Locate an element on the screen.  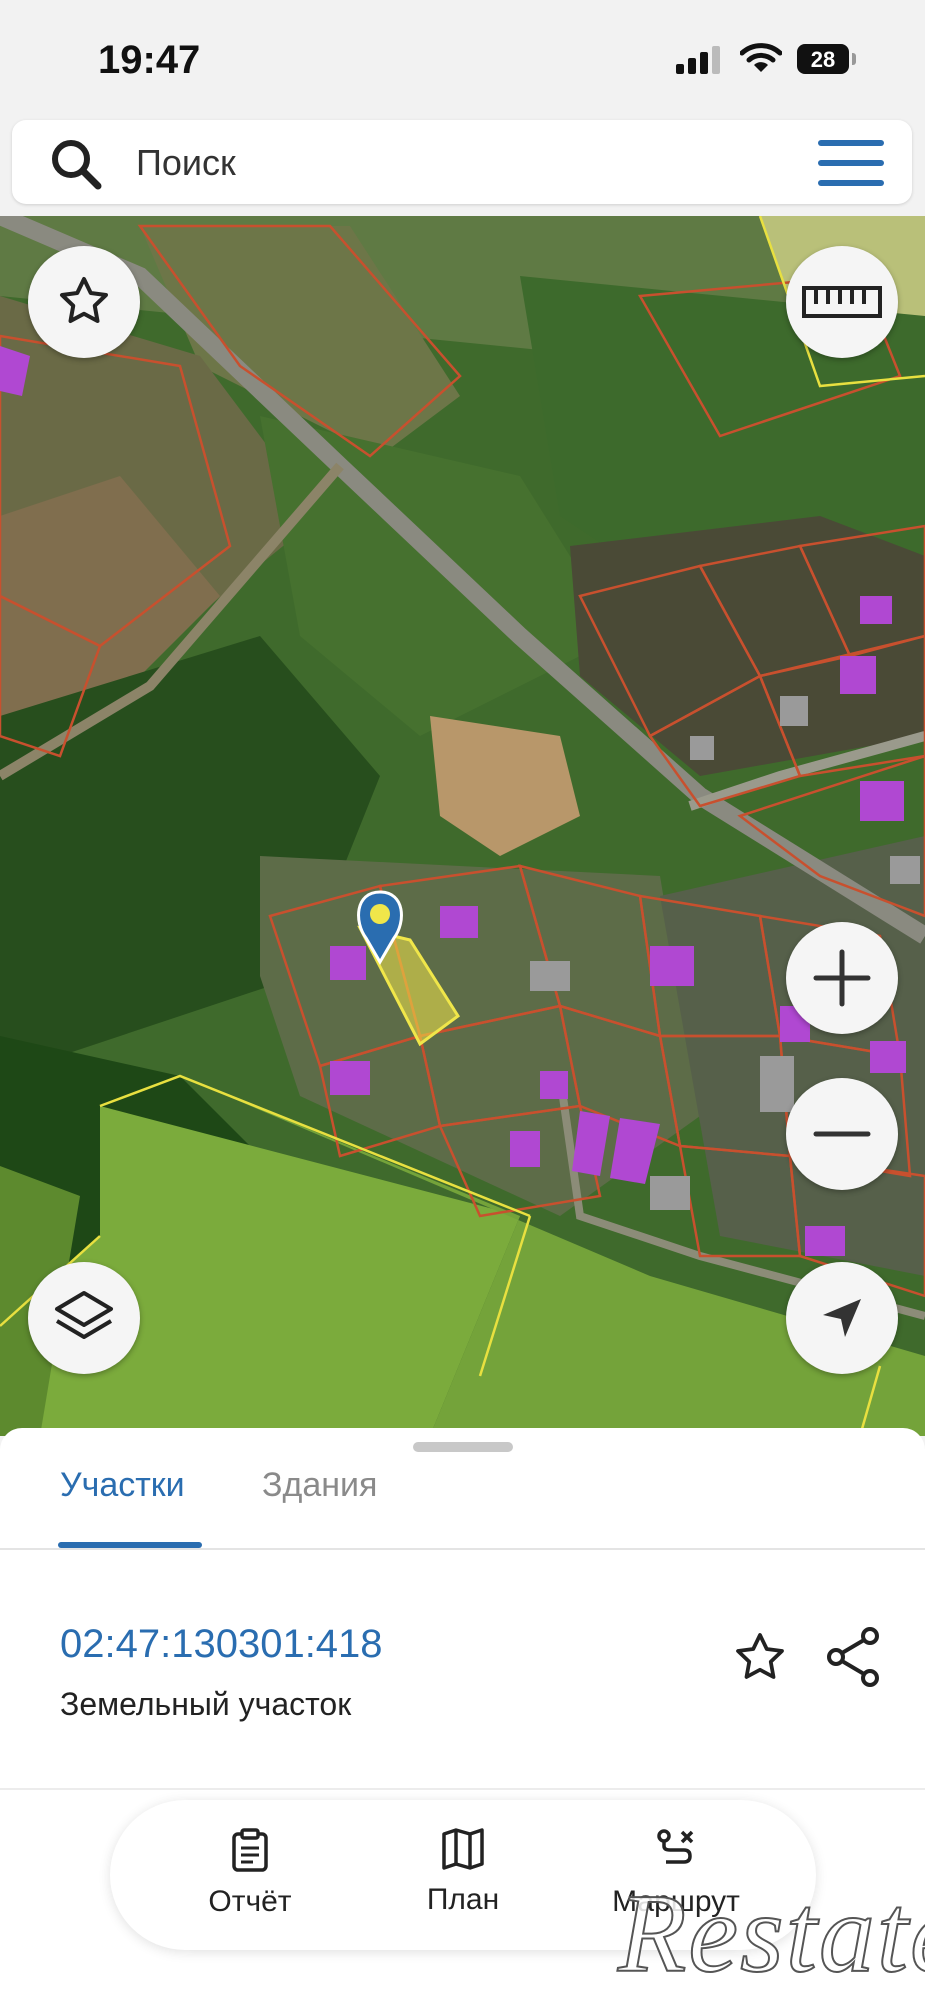
route-icon is located at coordinates (675, 1846).